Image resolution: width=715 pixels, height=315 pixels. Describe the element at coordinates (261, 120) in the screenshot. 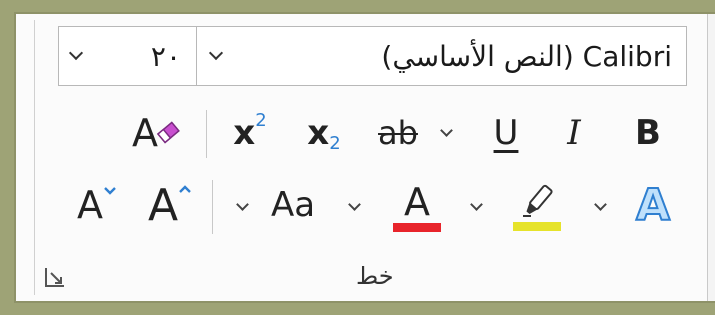

I see `superscript-sup: 2` at that location.